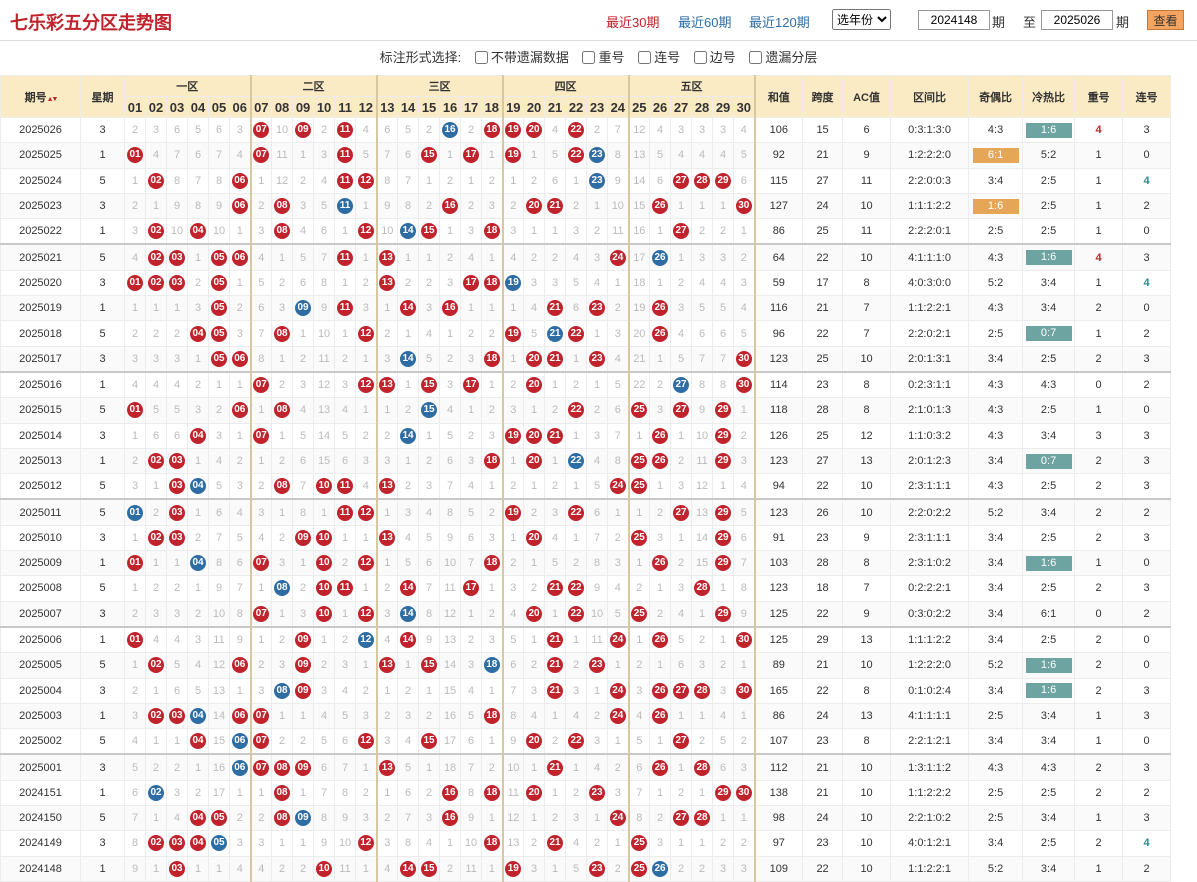 The height and width of the screenshot is (882, 1197). What do you see at coordinates (576, 639) in the screenshot?
I see `number-cell-22: 1` at bounding box center [576, 639].